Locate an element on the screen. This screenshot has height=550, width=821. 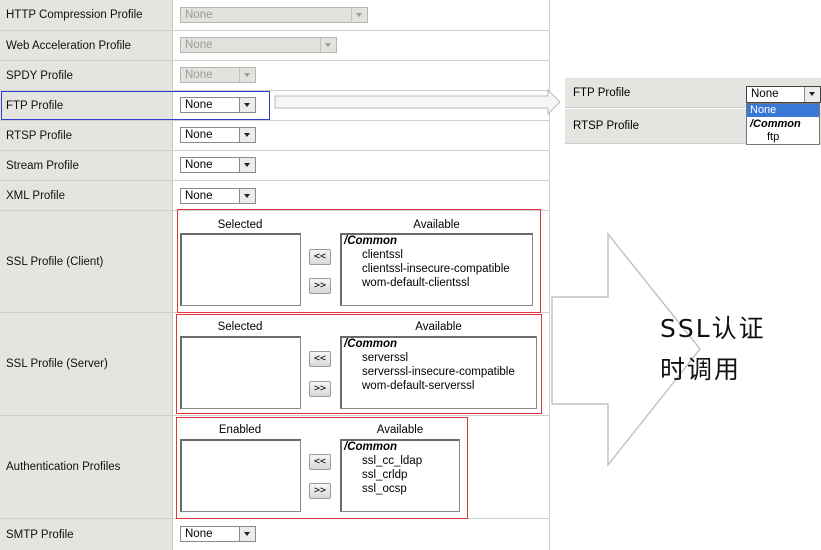
zoom-rtsp-label: RTSP Profile is located at coordinates (606, 126).